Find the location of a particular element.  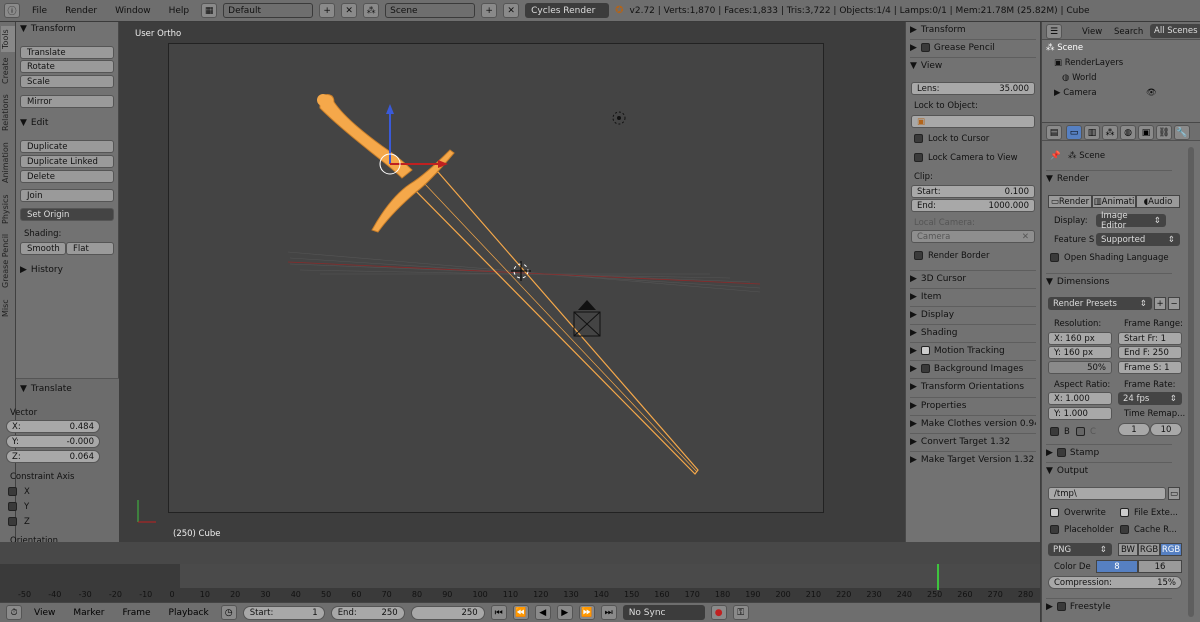

lock-object-field: ▣ is located at coordinates (973, 121).